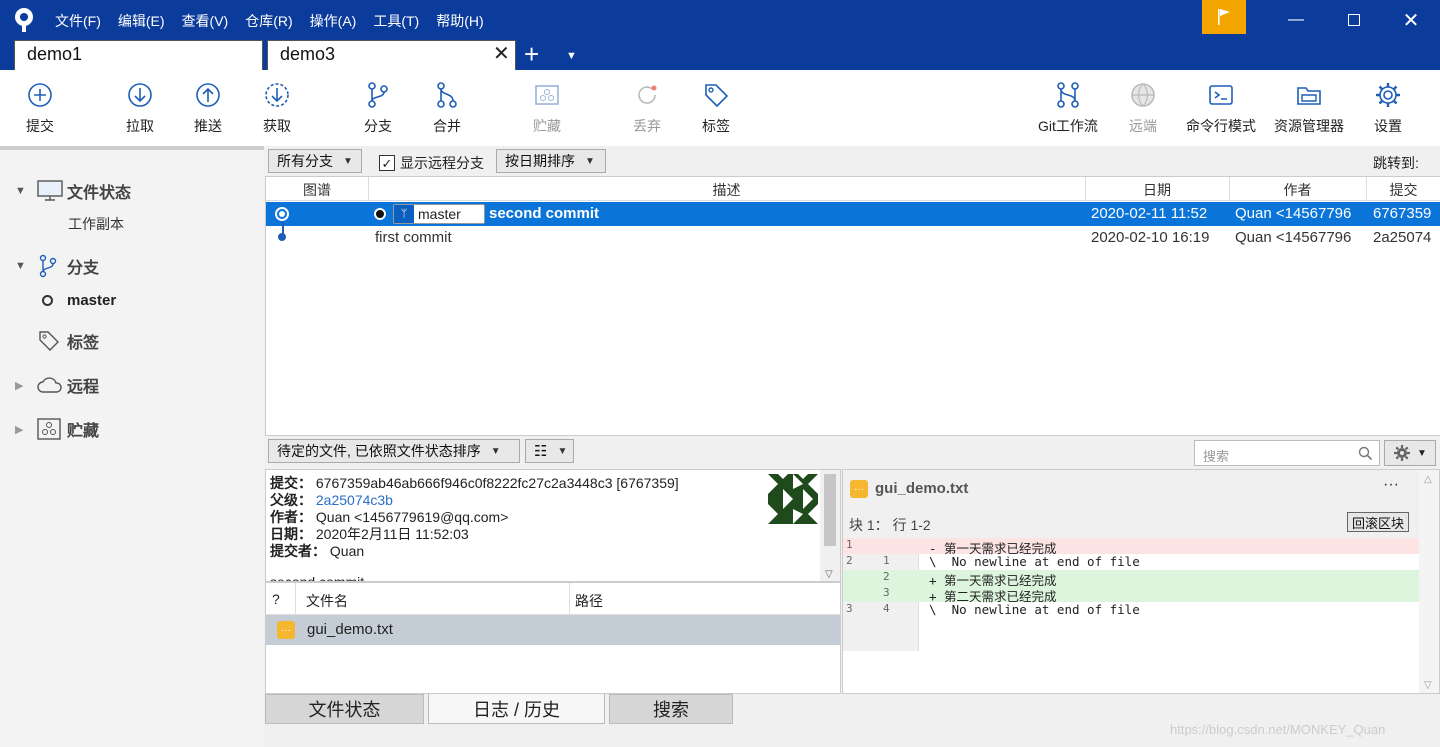  What do you see at coordinates (1378, 522) in the screenshot?
I see `revert-hunk-button: 回滚区块` at bounding box center [1378, 522].